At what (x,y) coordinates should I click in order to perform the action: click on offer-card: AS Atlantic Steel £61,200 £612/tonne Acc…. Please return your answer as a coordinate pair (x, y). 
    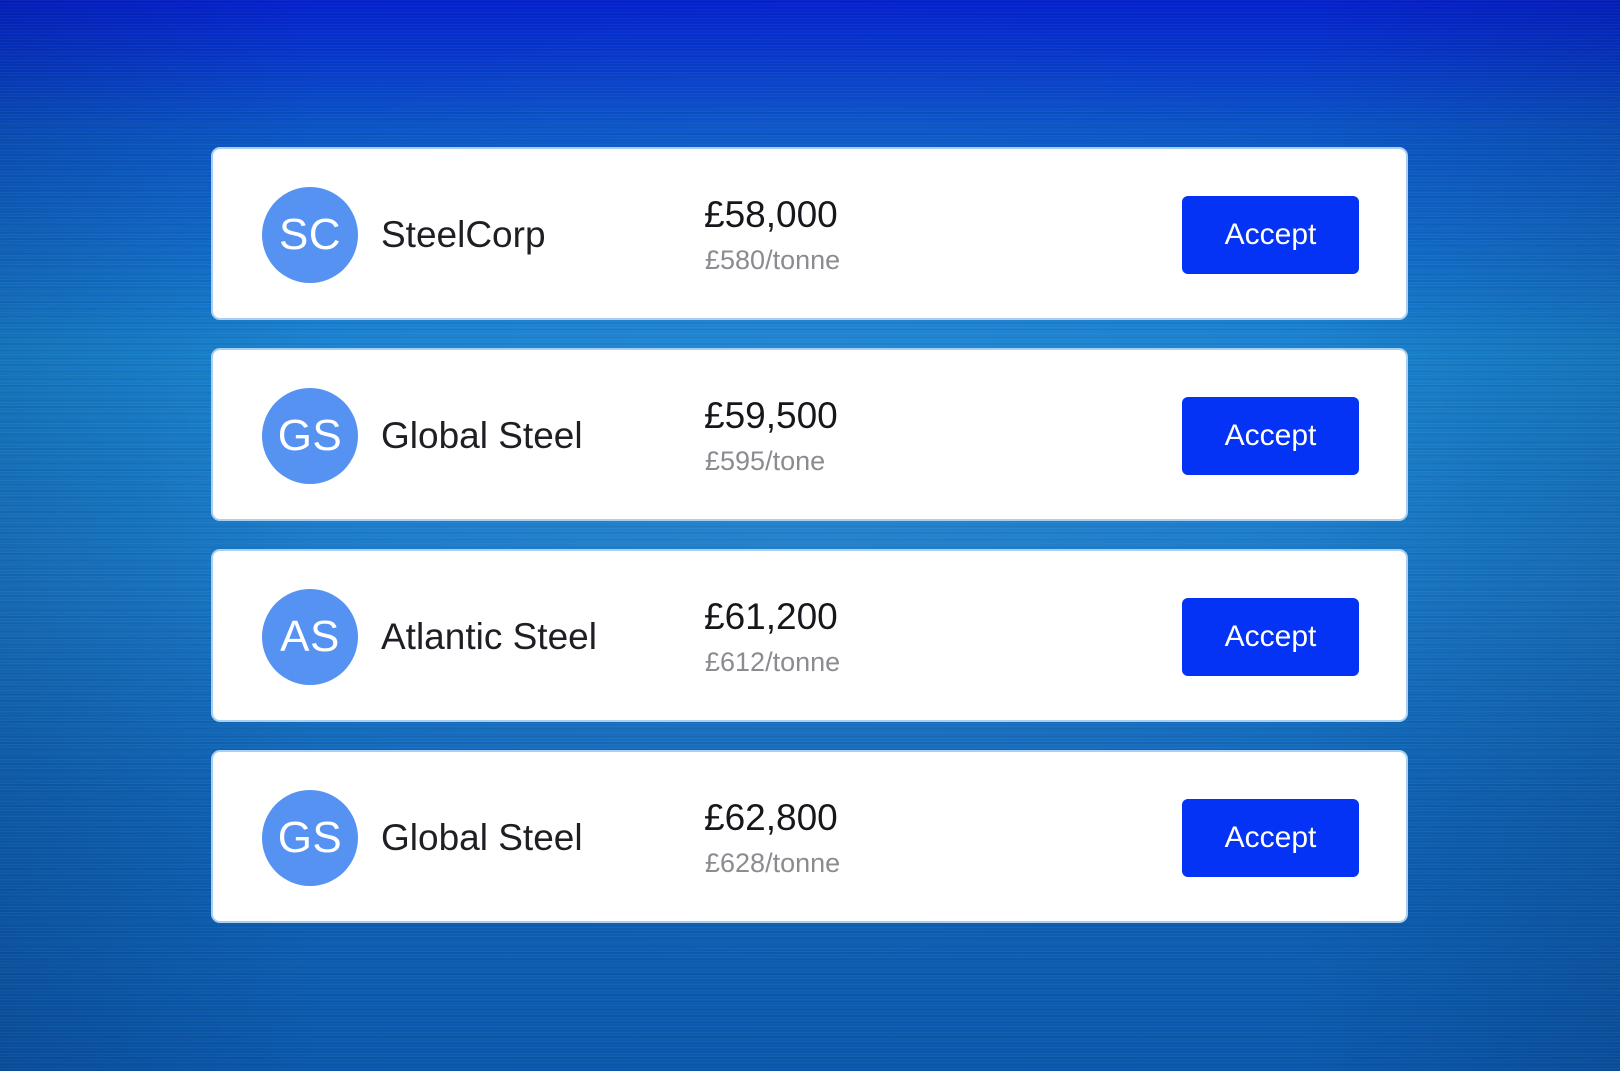
    Looking at the image, I should click on (809, 635).